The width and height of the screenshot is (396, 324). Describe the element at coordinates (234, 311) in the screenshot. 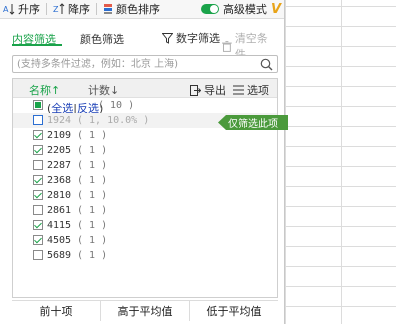

I see `below-average-button: 低于平均值` at that location.